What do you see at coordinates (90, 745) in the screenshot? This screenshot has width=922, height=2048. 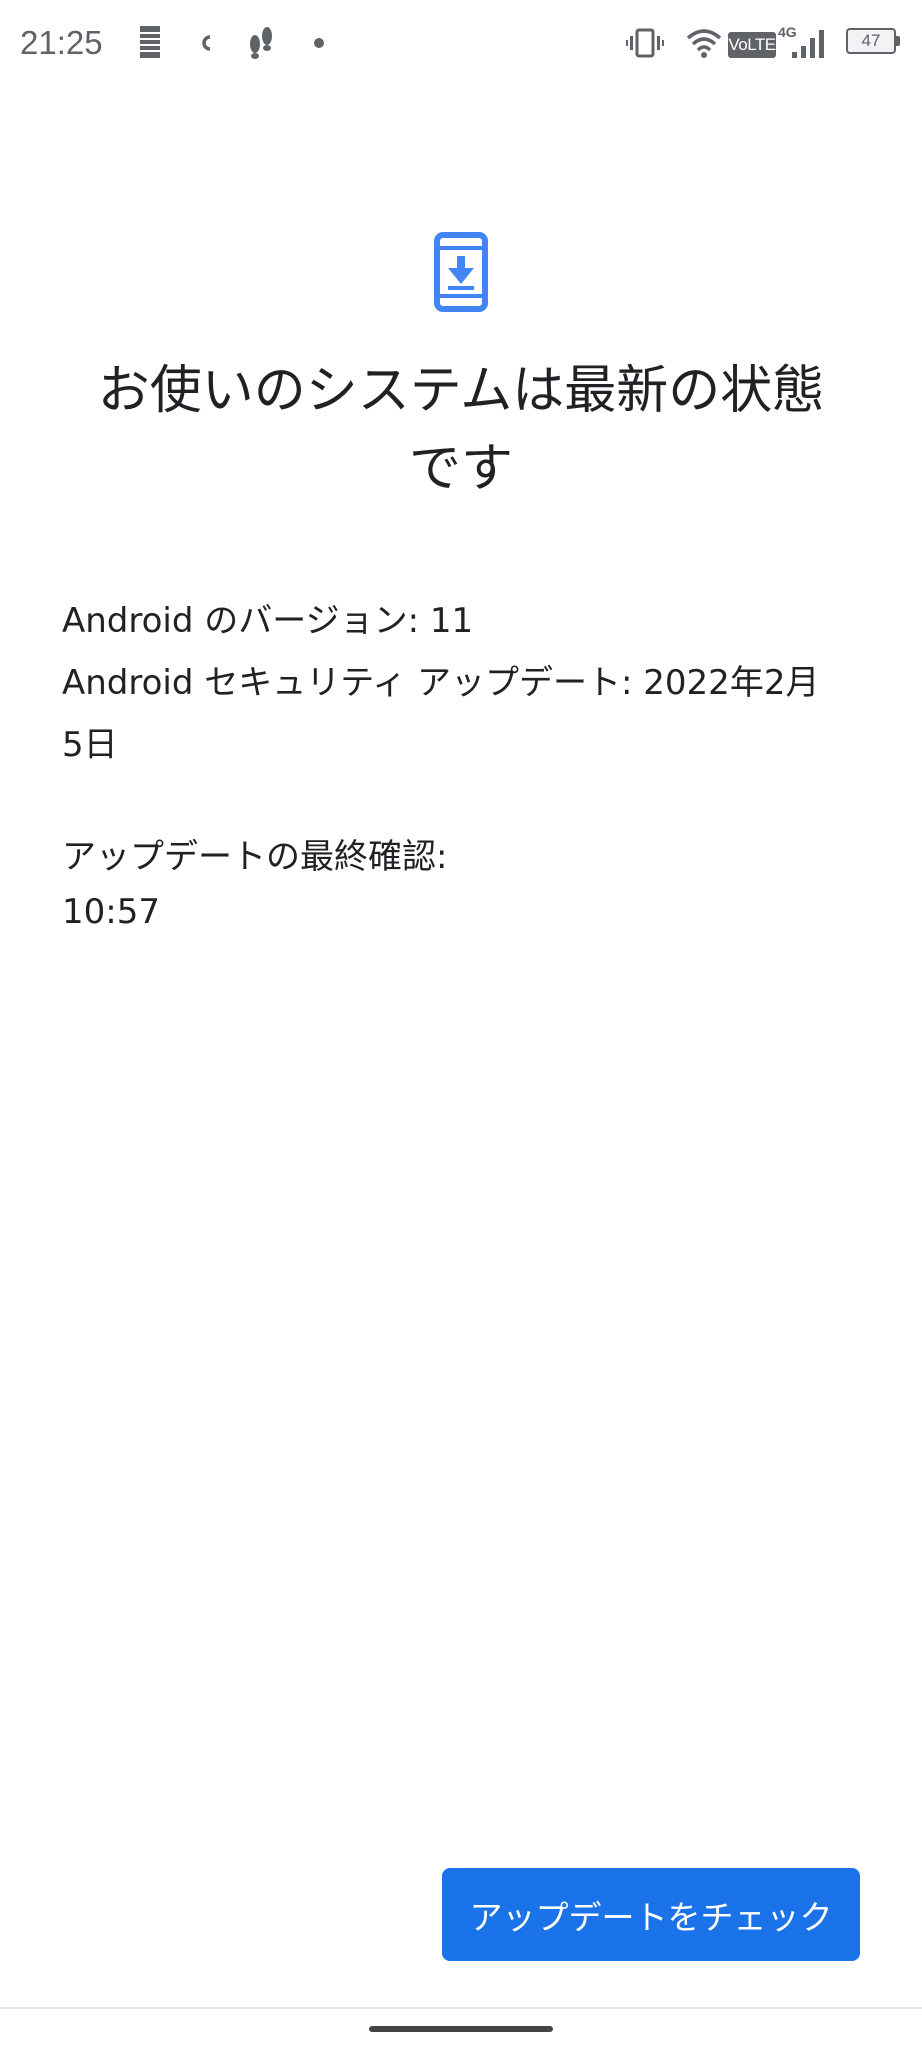 I see `security-update-line2: 5日` at bounding box center [90, 745].